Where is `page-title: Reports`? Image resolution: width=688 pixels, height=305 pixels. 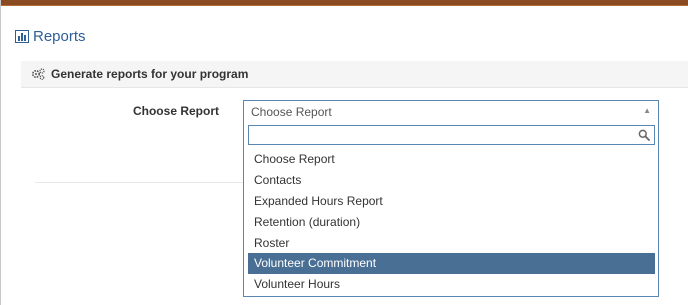 page-title: Reports is located at coordinates (59, 36).